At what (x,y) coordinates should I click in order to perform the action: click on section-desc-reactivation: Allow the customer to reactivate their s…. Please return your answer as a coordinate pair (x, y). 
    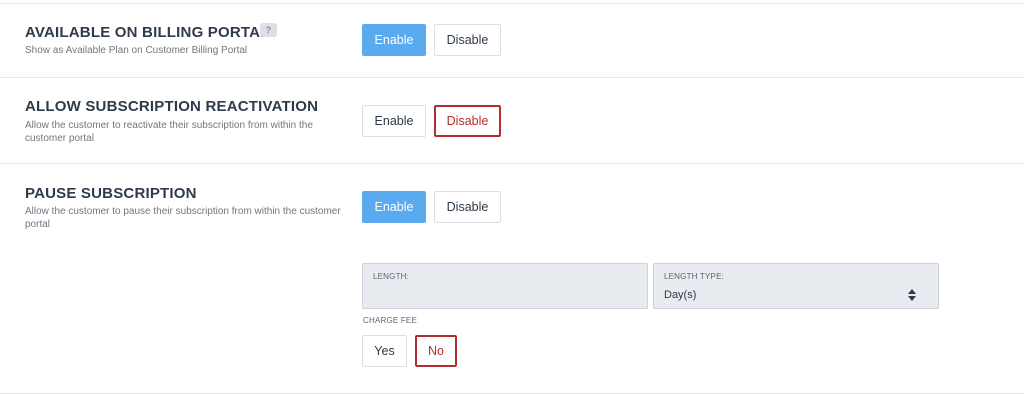
    Looking at the image, I should click on (169, 132).